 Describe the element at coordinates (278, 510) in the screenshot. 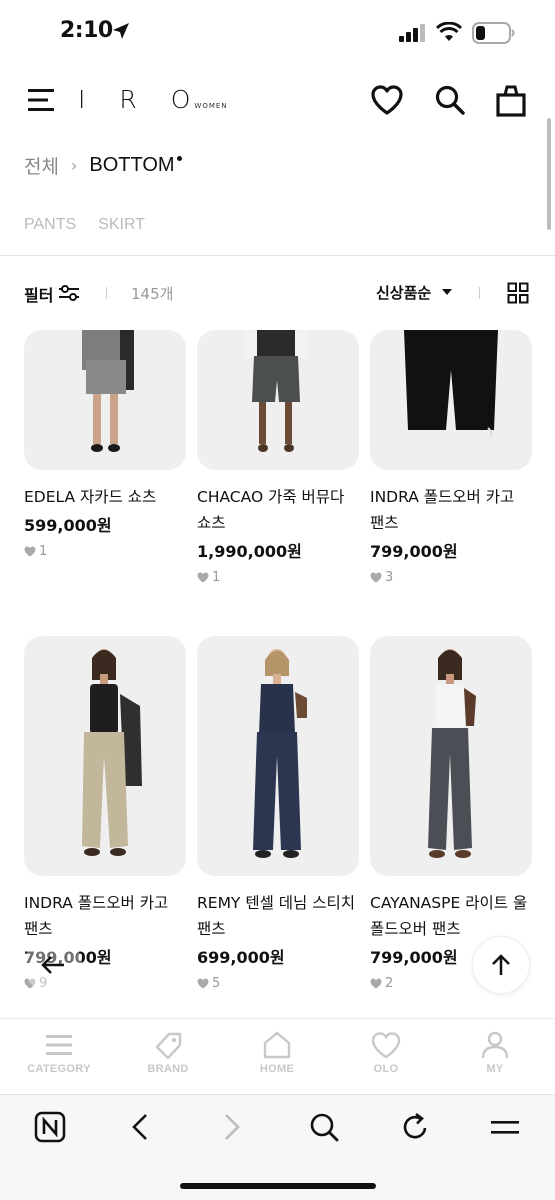

I see `product-name: CHACAO 가죽 버뮤다 쇼츠` at that location.